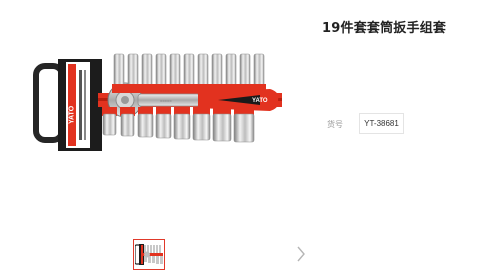 Image resolution: width=500 pixels, height=274 pixels. I want to click on socket-set-thumbnail, so click(149, 254).